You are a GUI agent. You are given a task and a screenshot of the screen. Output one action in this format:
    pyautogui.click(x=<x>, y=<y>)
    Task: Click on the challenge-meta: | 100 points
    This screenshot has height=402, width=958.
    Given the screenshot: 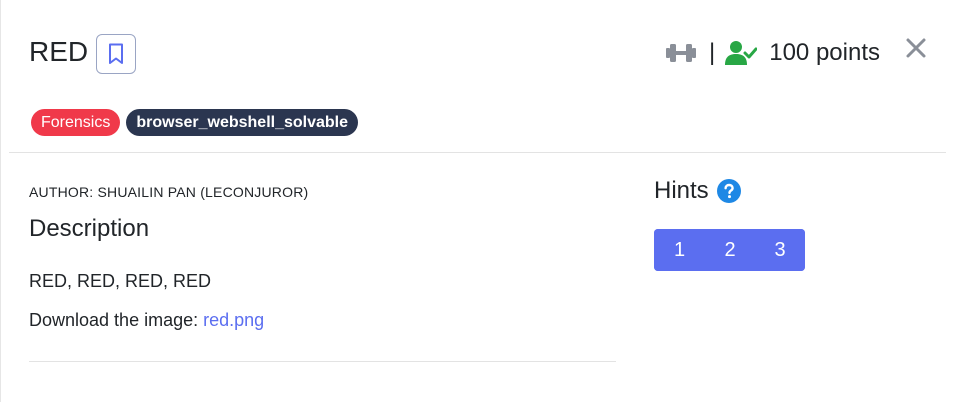 What is the action you would take?
    pyautogui.click(x=772, y=53)
    